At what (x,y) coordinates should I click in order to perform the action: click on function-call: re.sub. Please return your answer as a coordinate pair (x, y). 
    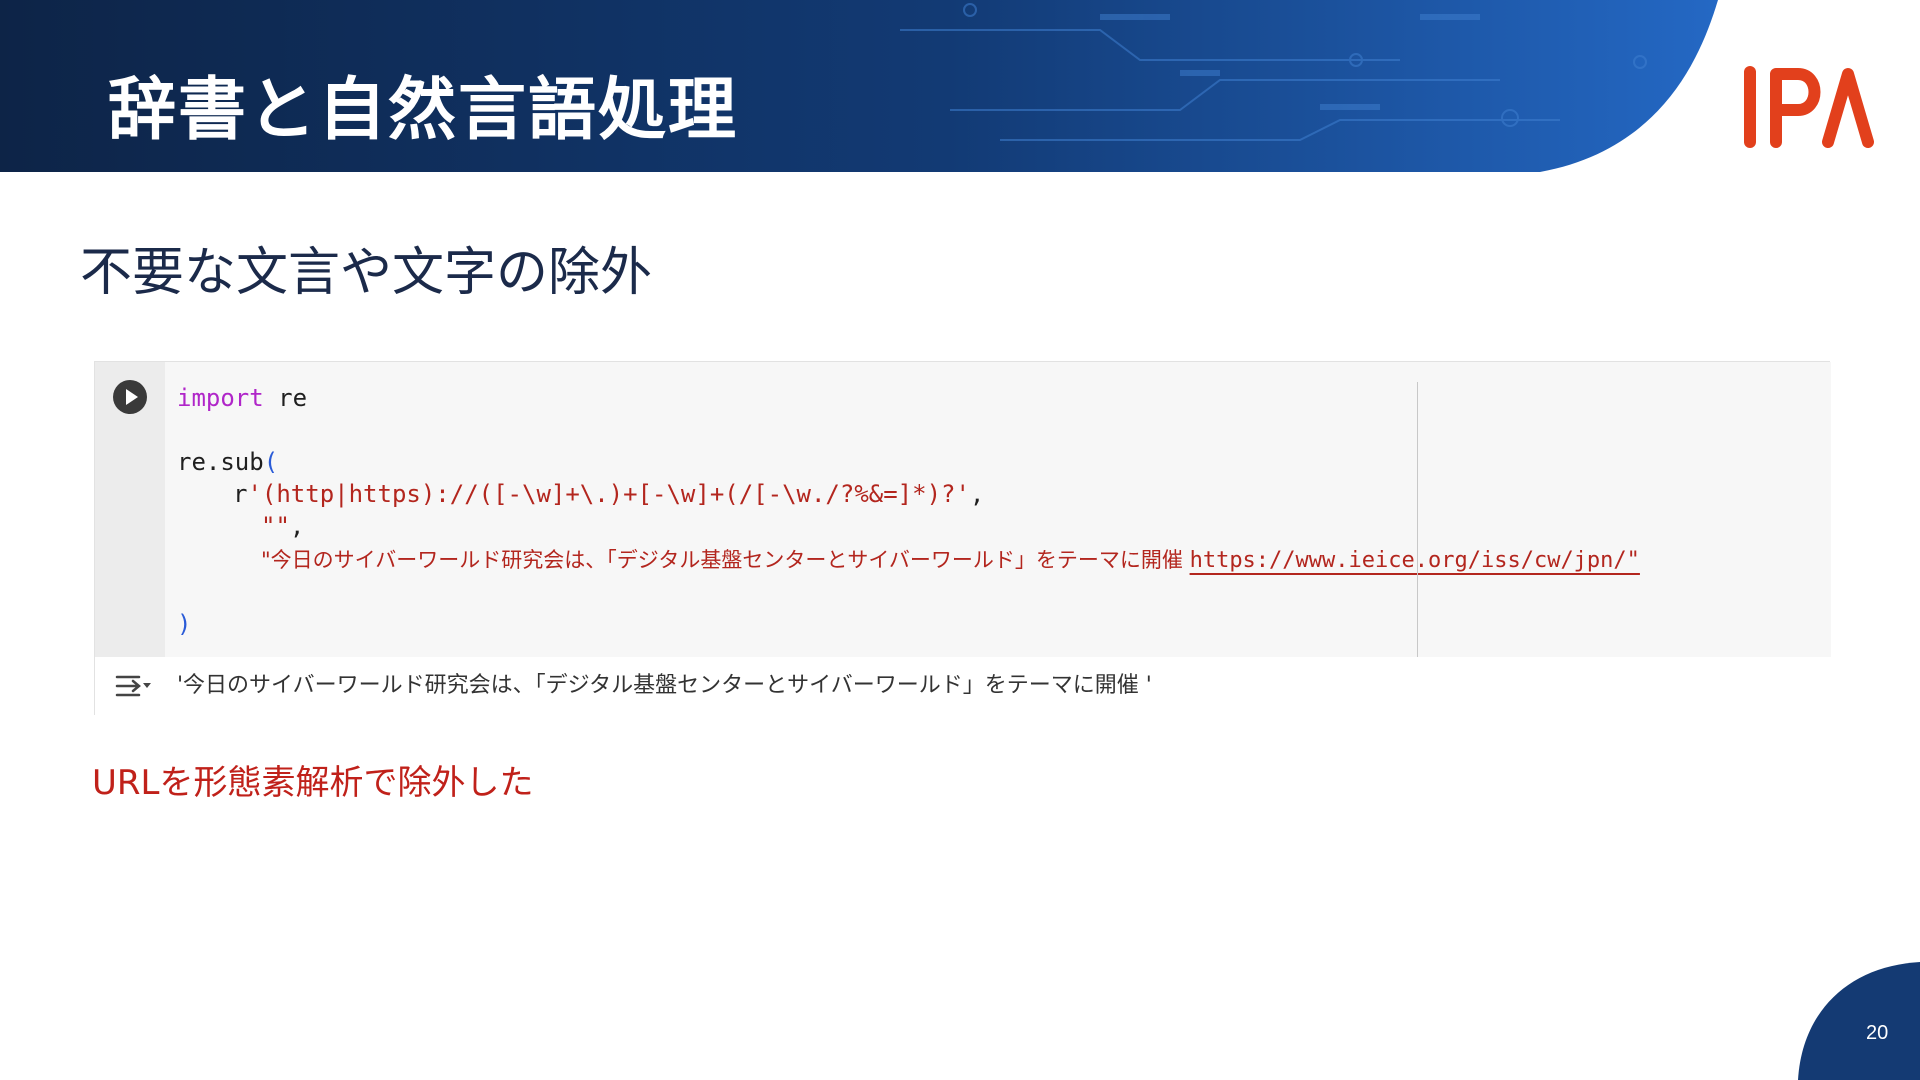
    Looking at the image, I should click on (220, 462).